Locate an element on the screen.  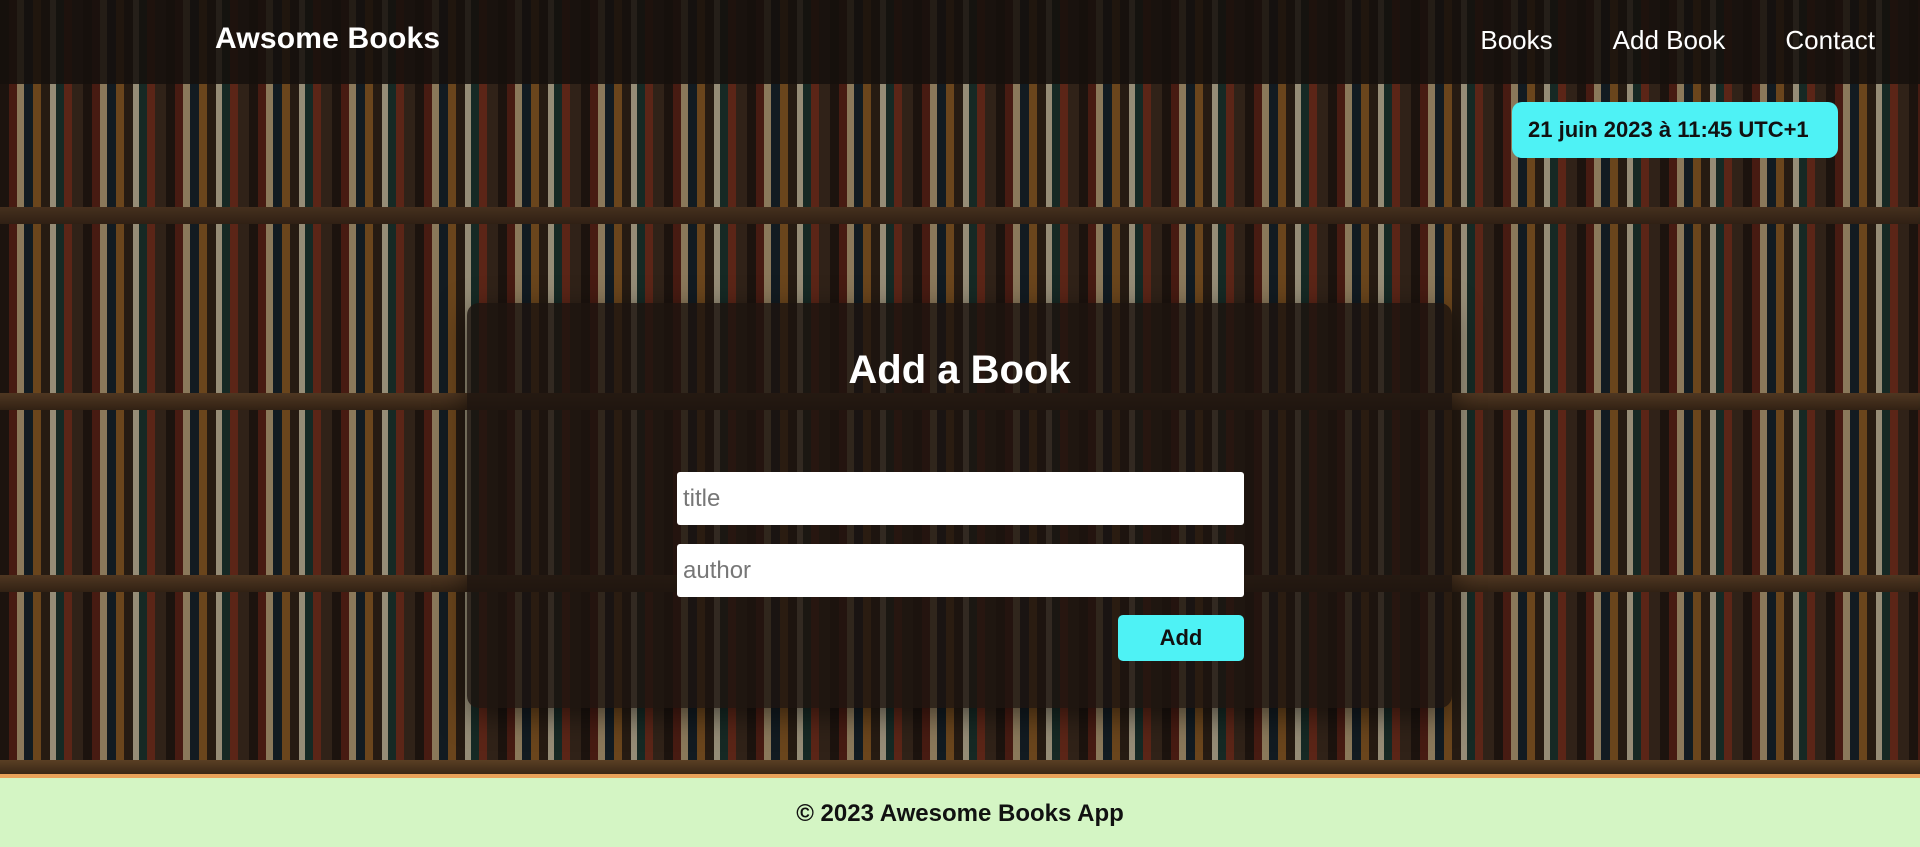
nav-link-add-book: Add Book is located at coordinates (1669, 40).